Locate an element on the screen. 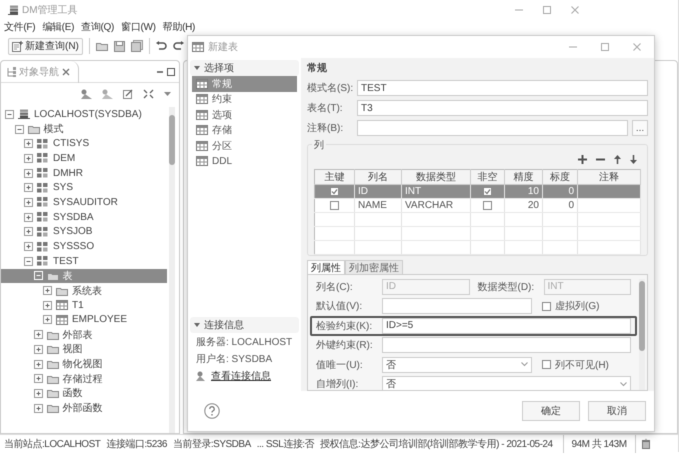 This screenshot has height=460, width=679. tree-item: CTISYS is located at coordinates (84, 144).